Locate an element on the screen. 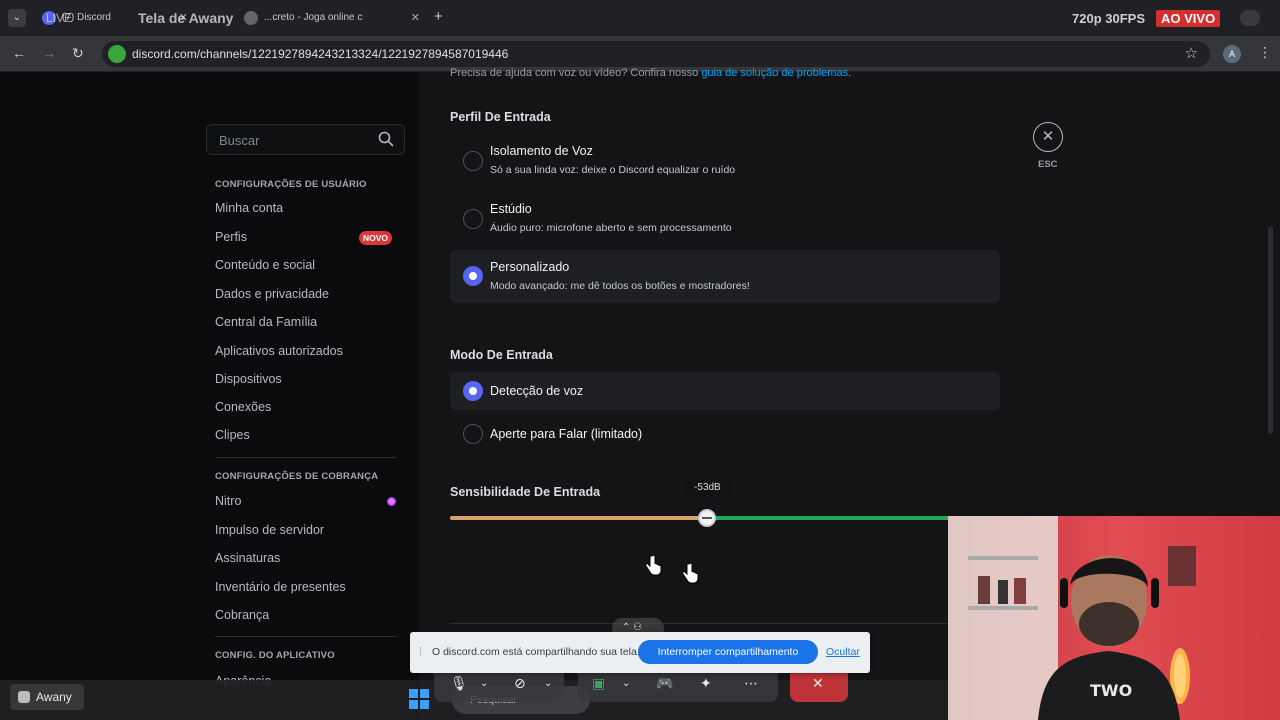 This screenshot has height=720, width=1280. sidebar-item-gift-inventory: Inventário de presentes is located at coordinates (280, 587).